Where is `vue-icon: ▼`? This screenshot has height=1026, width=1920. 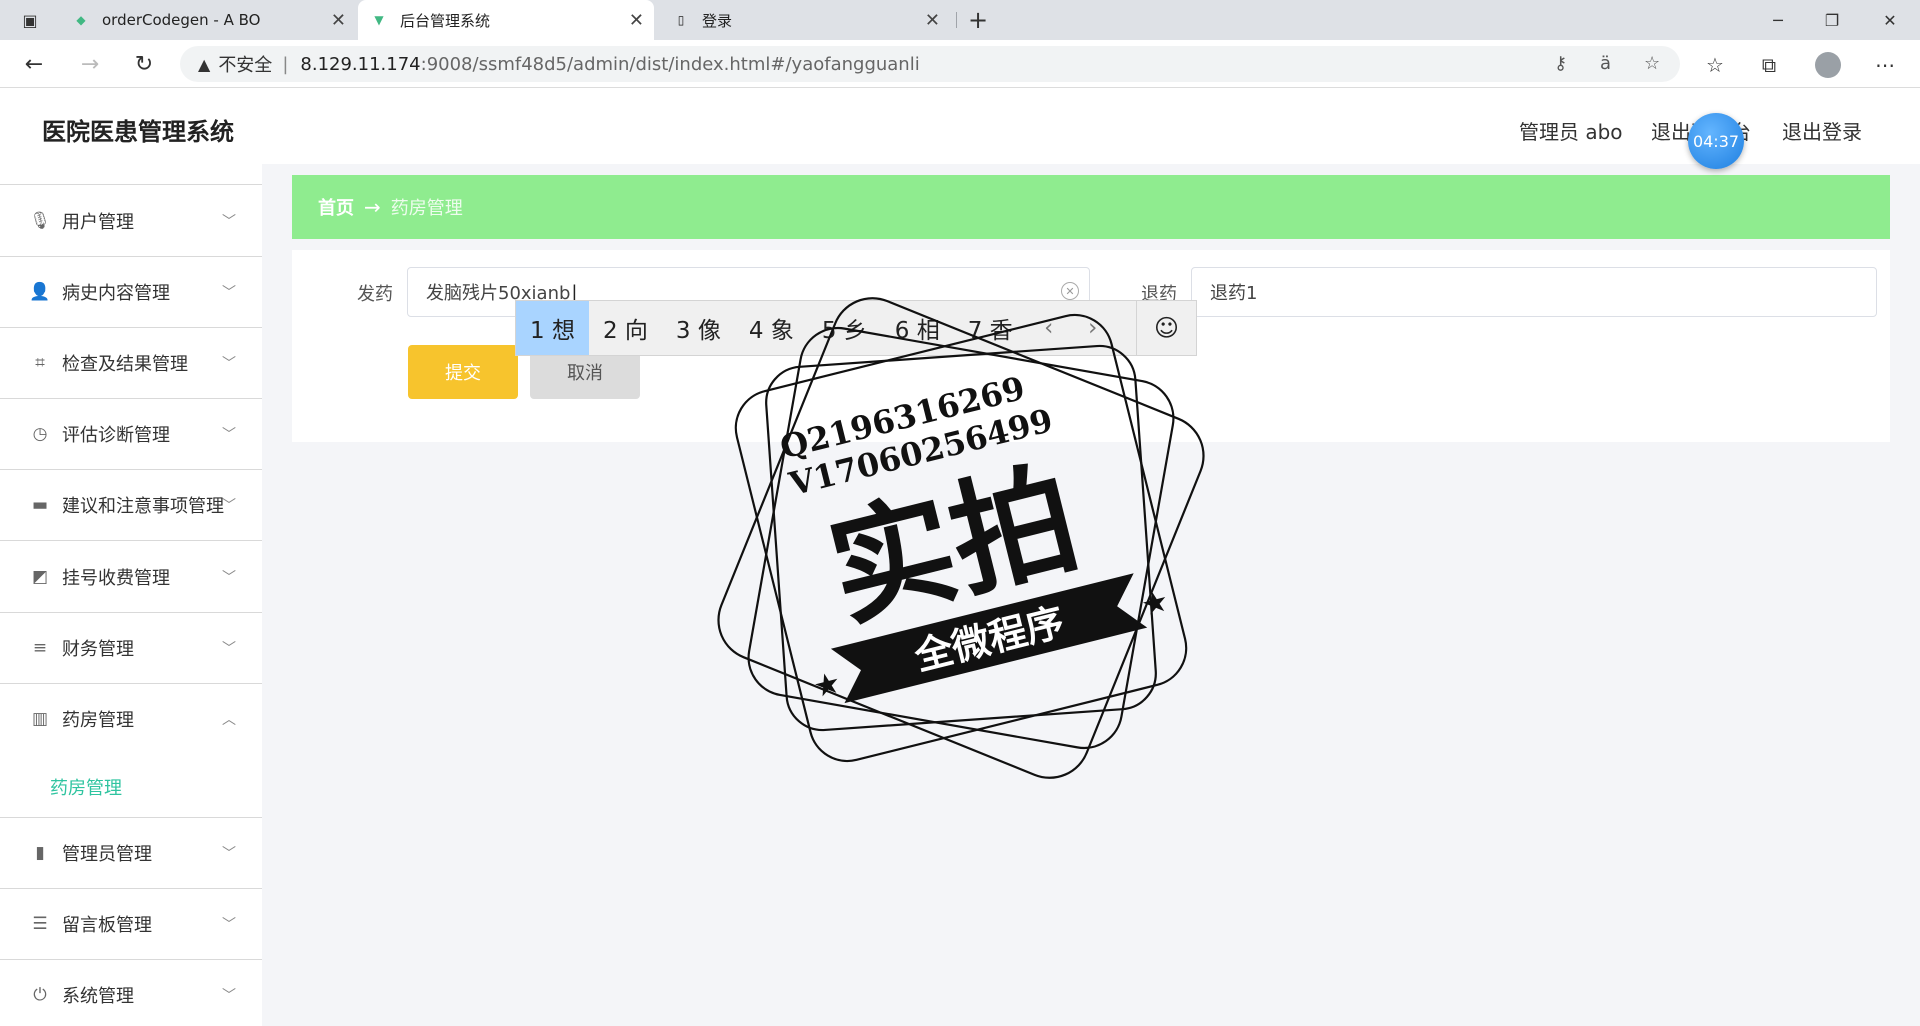 vue-icon: ▼ is located at coordinates (379, 20).